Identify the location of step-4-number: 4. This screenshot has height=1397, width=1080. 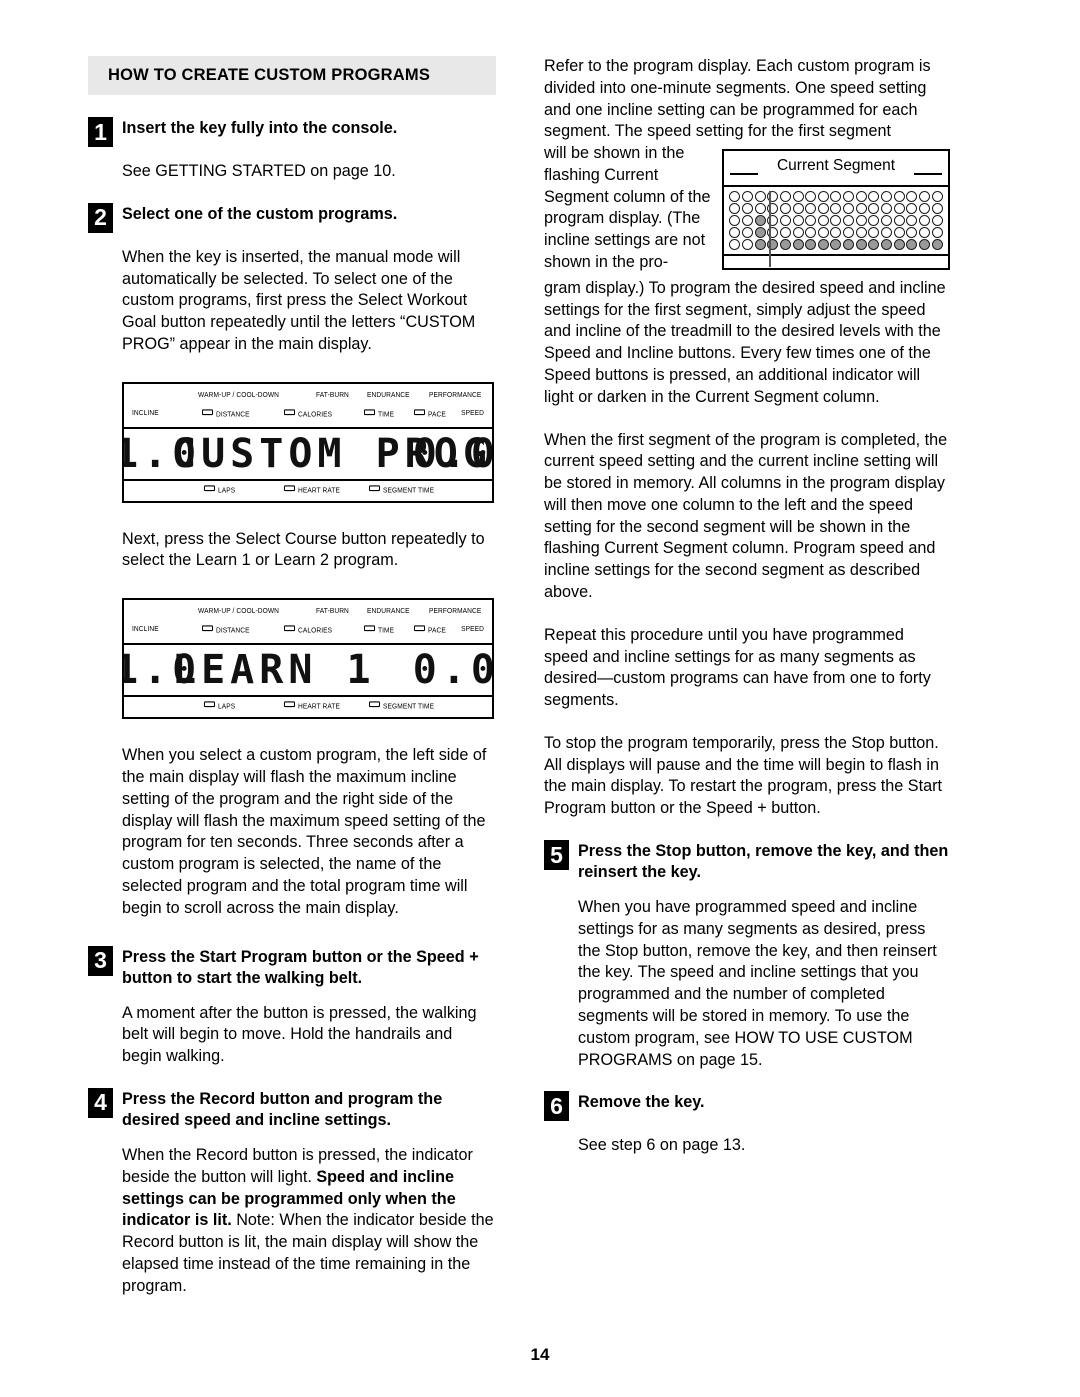
(100, 1102).